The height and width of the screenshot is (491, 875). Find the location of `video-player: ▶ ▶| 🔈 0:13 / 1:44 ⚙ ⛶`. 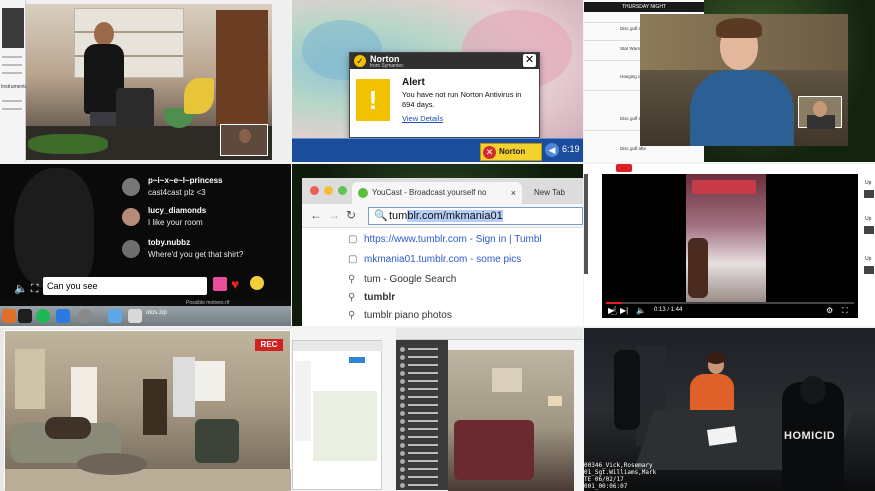

video-player: ▶ ▶| 🔈 0:13 / 1:44 ⚙ ⛶ is located at coordinates (730, 246).